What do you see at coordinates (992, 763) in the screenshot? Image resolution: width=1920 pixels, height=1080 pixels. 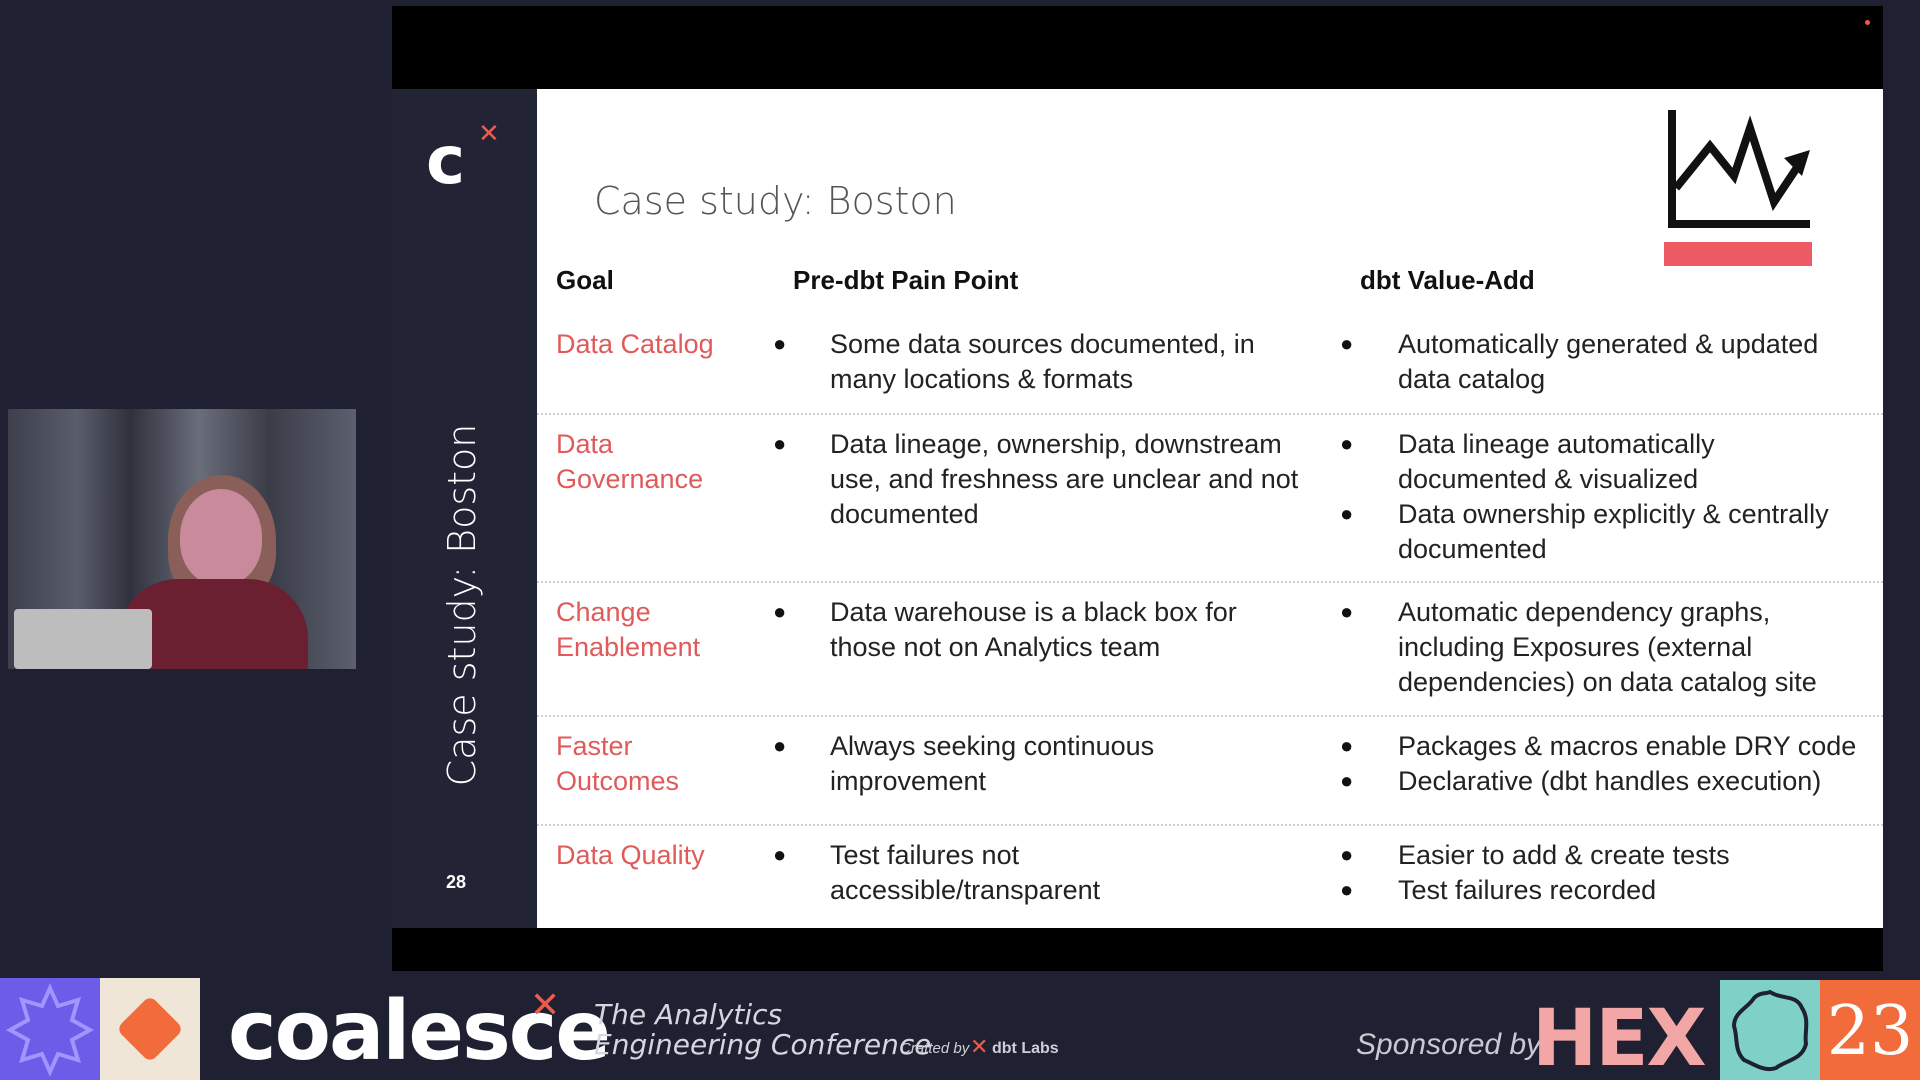 I see `pain-point-text: Always seeking continuous improvement` at bounding box center [992, 763].